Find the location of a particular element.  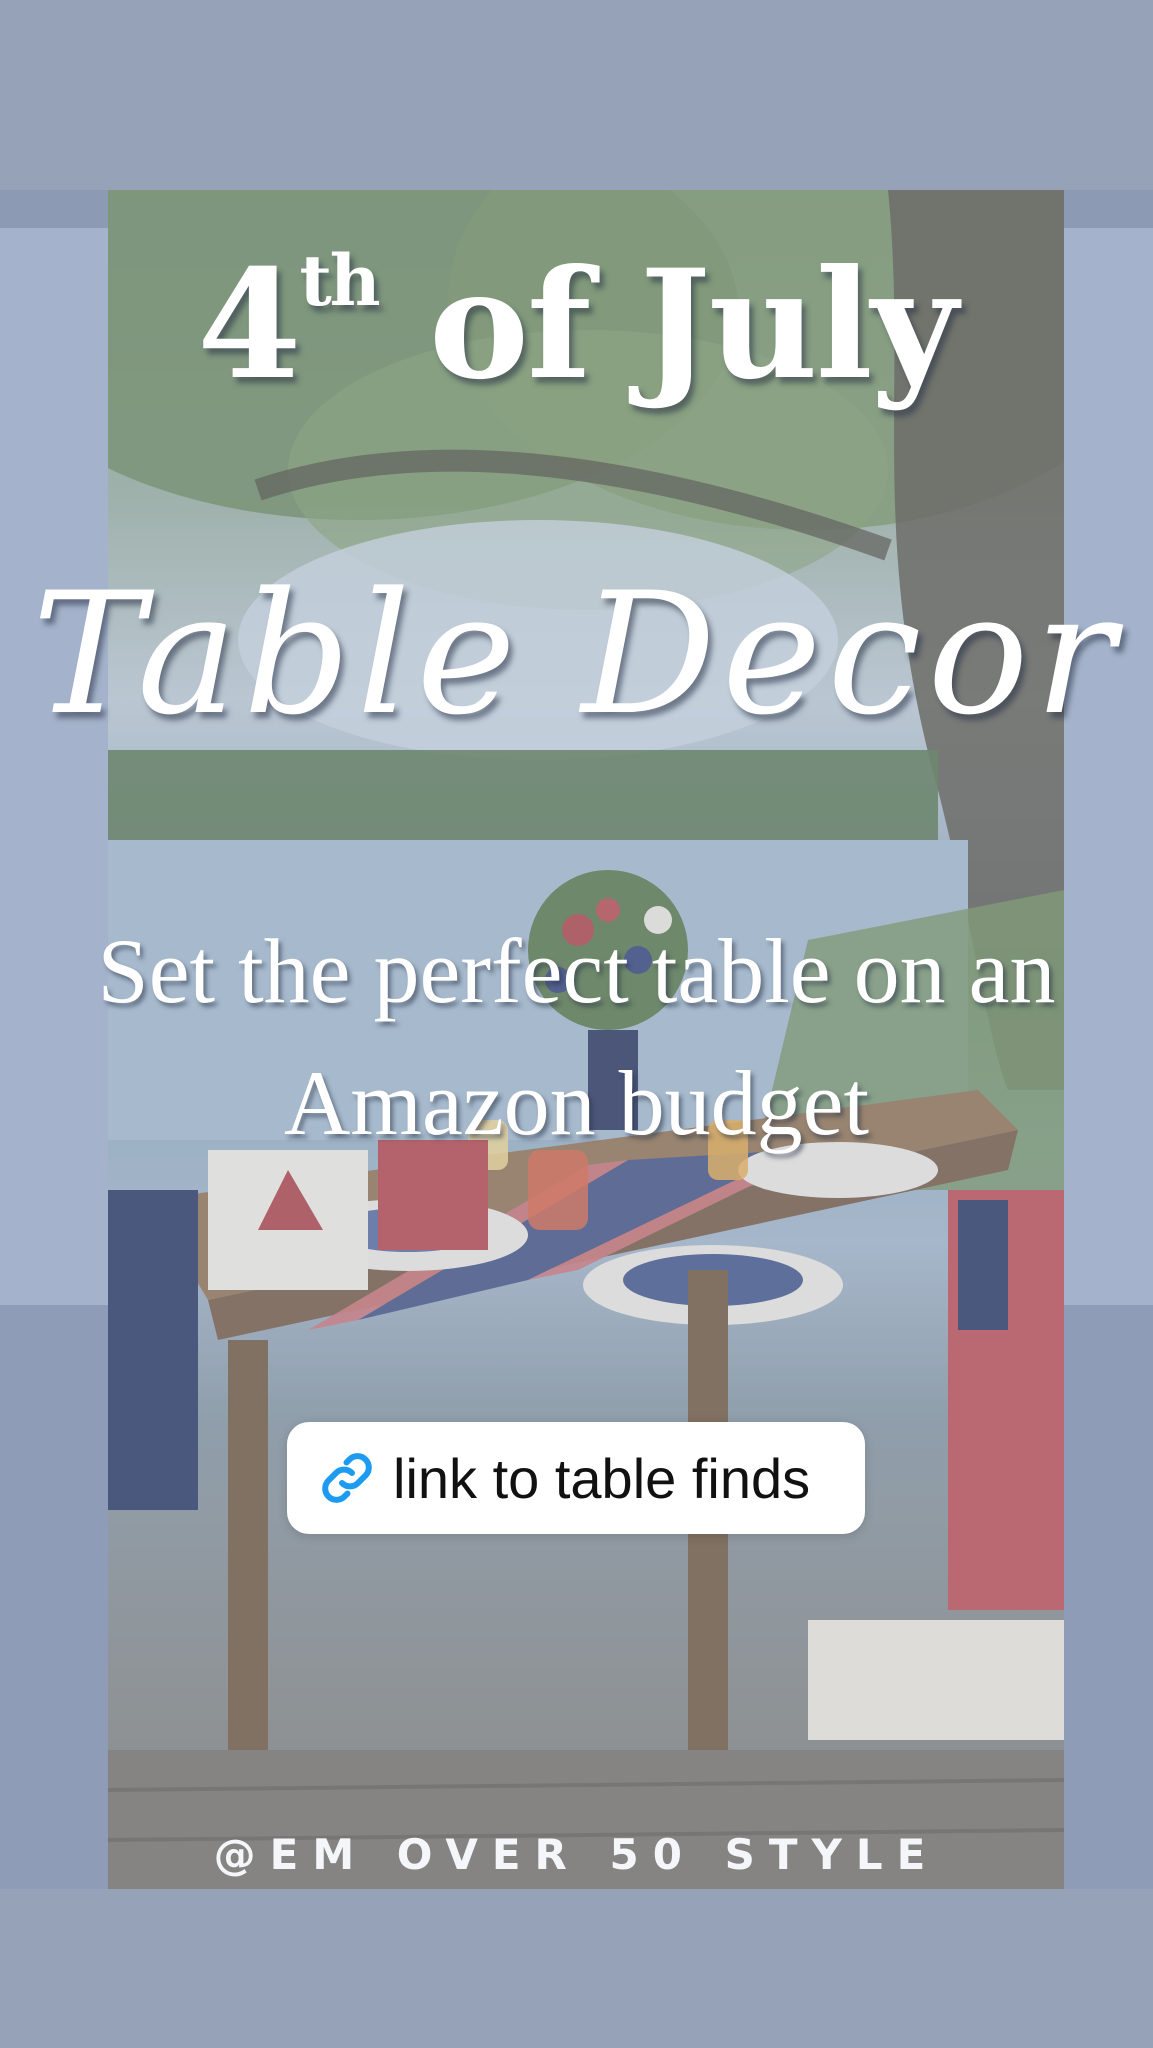

creator-handle: @EM OVER 50 STYLE is located at coordinates (576, 1854).